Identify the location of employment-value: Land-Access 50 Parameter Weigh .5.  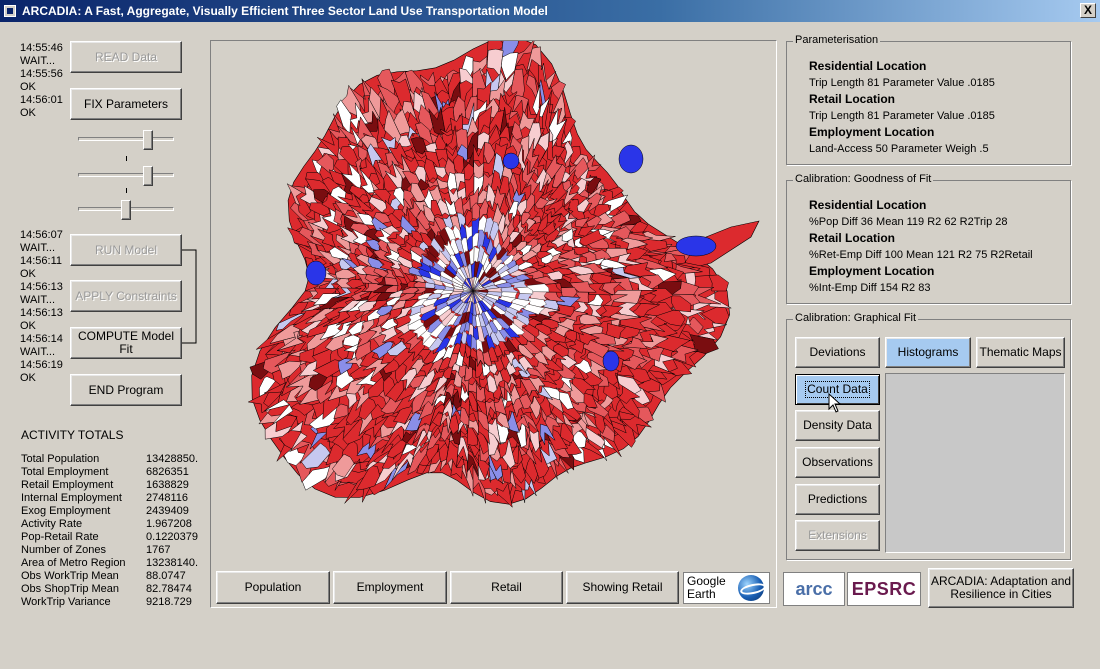
(899, 149).